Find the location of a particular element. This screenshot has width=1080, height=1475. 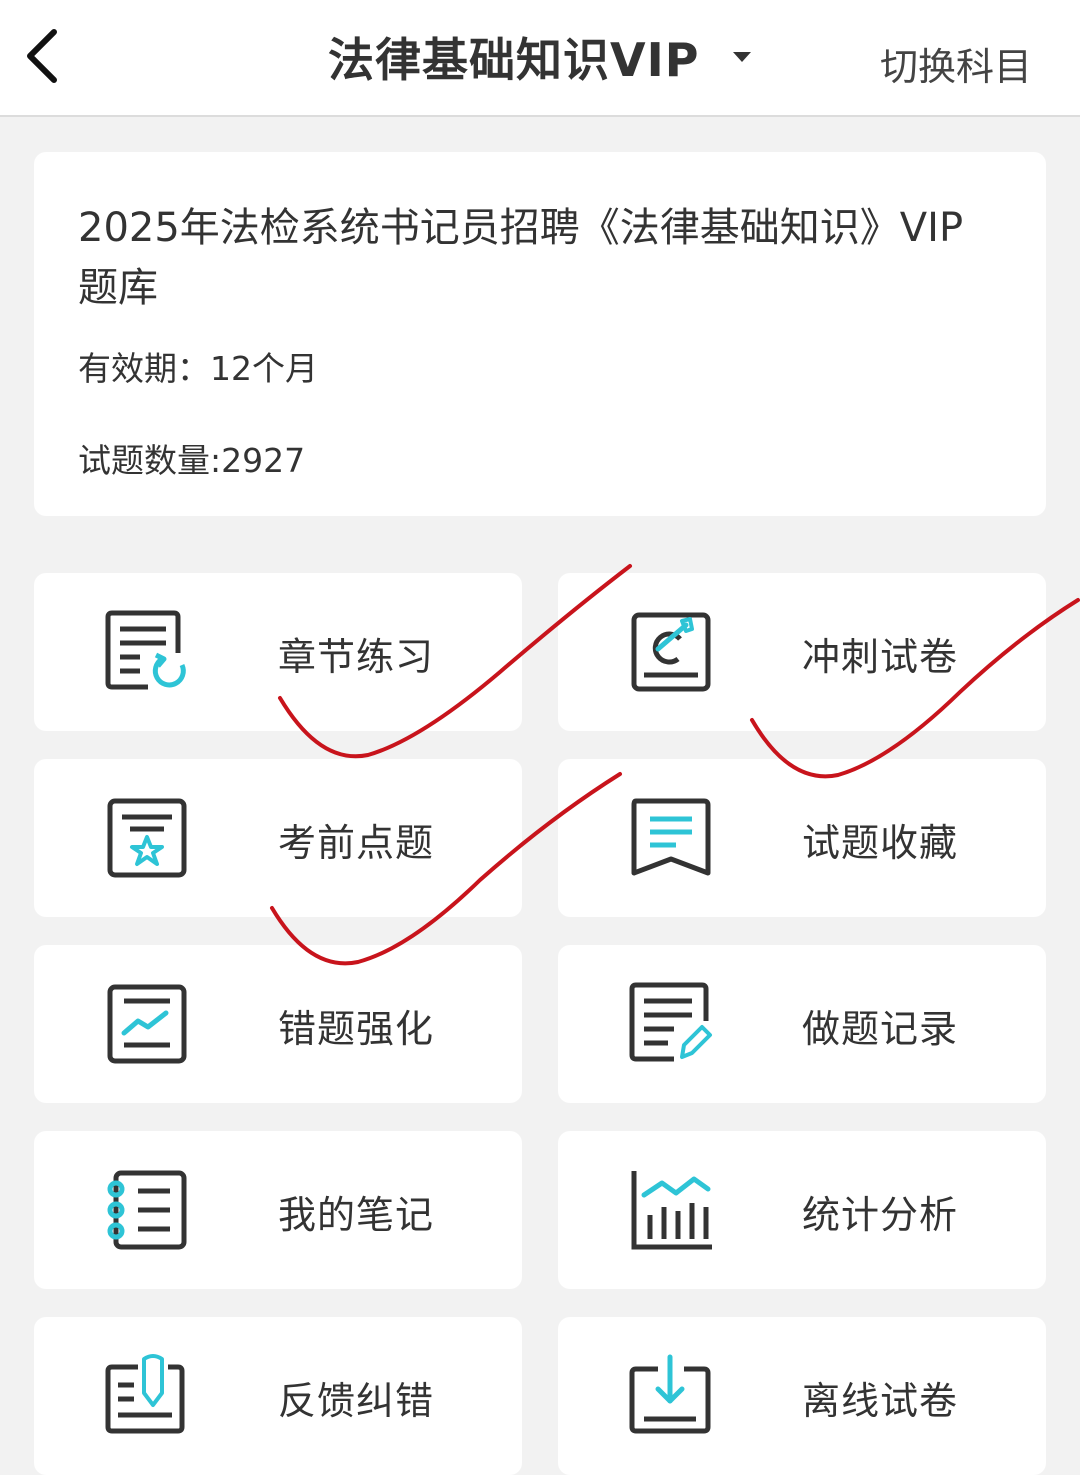

tile-label: 冲刺试卷 is located at coordinates (880, 657).